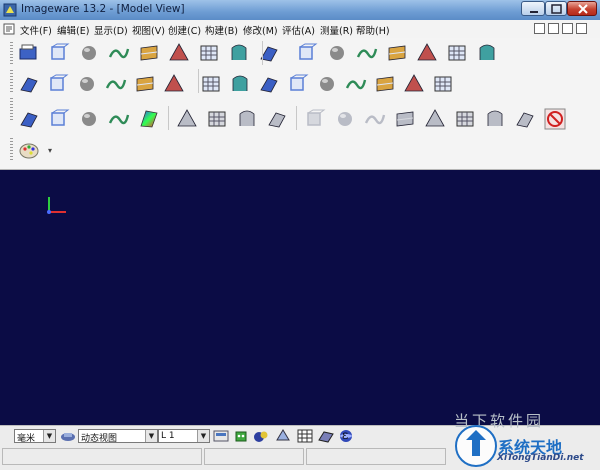  Describe the element at coordinates (326, 436) in the screenshot. I see `mesh-display-icon` at that location.